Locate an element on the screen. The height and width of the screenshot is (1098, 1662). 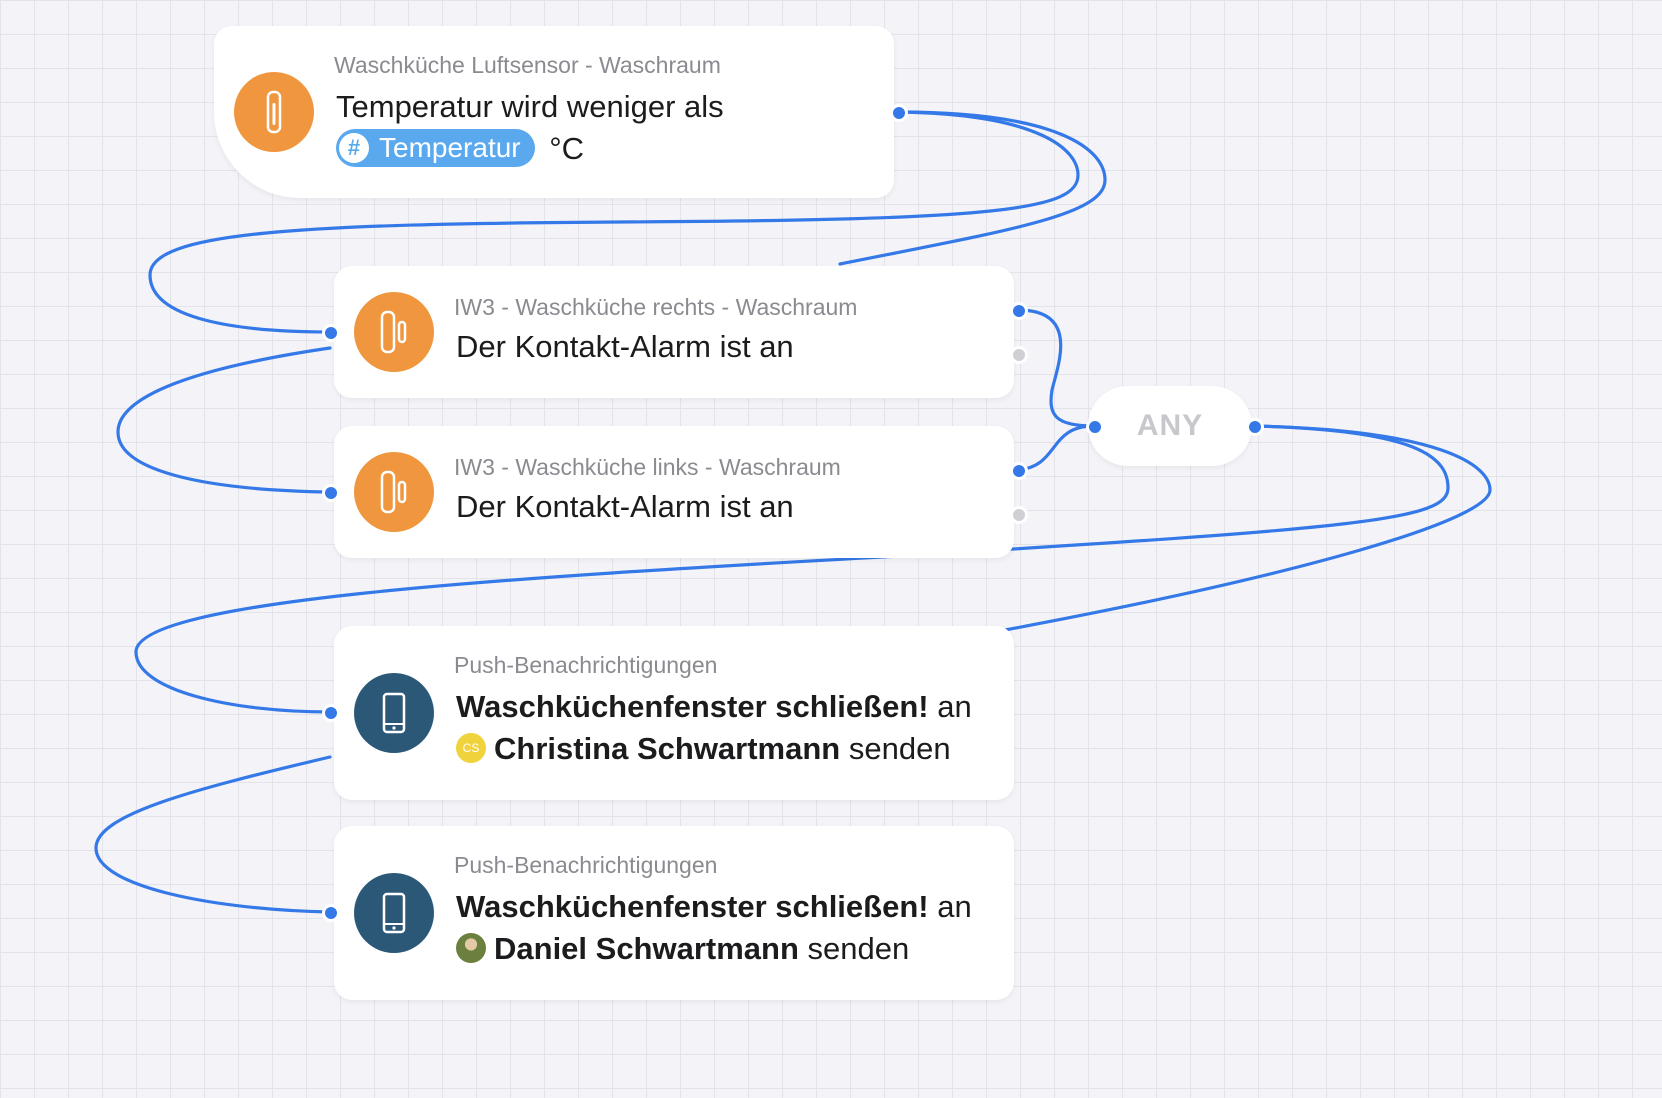
contact-left-device-name: IW3 - Waschküche links - Waschraum is located at coordinates (647, 467).